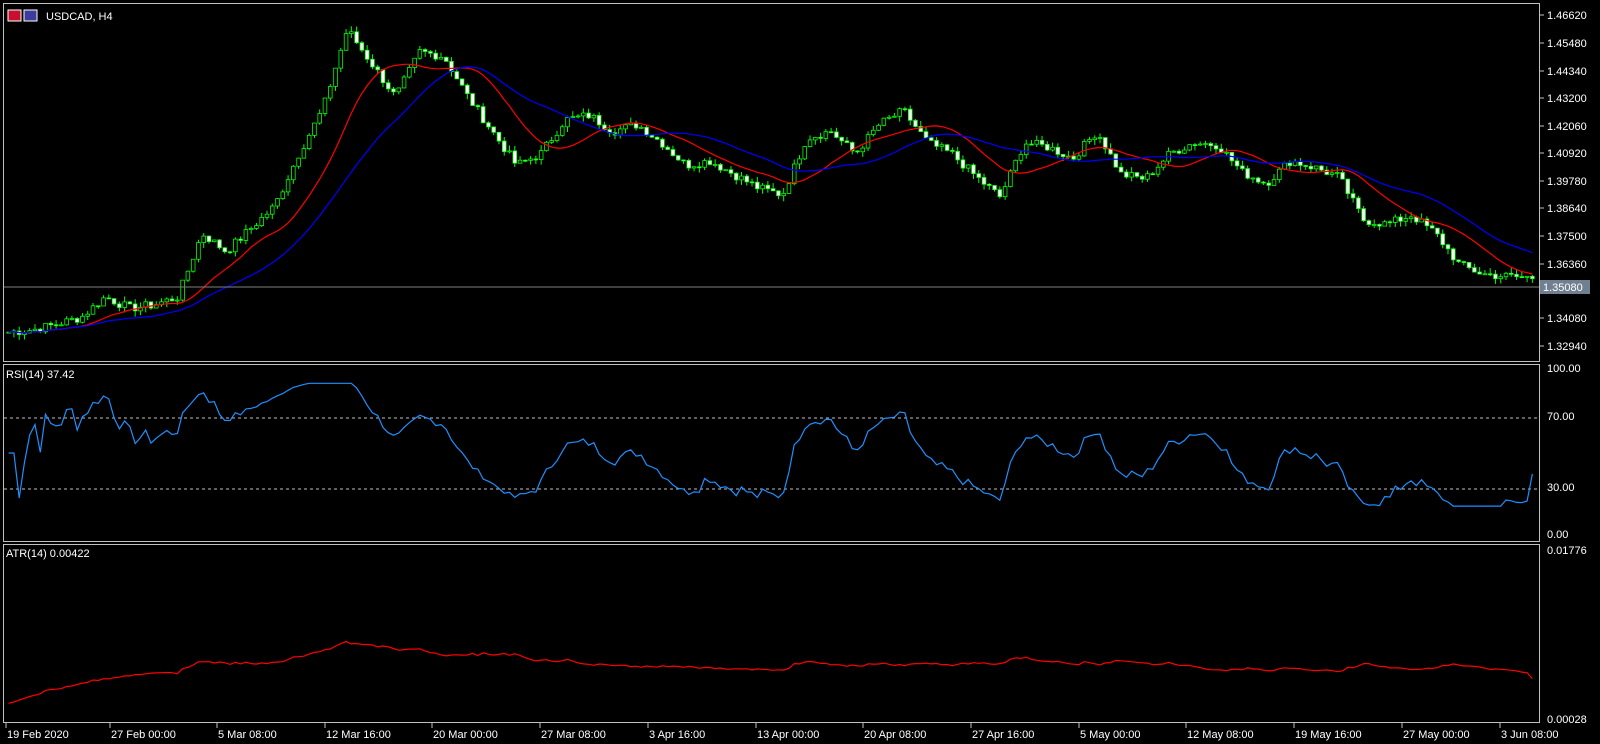  I want to click on flag-icon-cad, so click(30, 15).